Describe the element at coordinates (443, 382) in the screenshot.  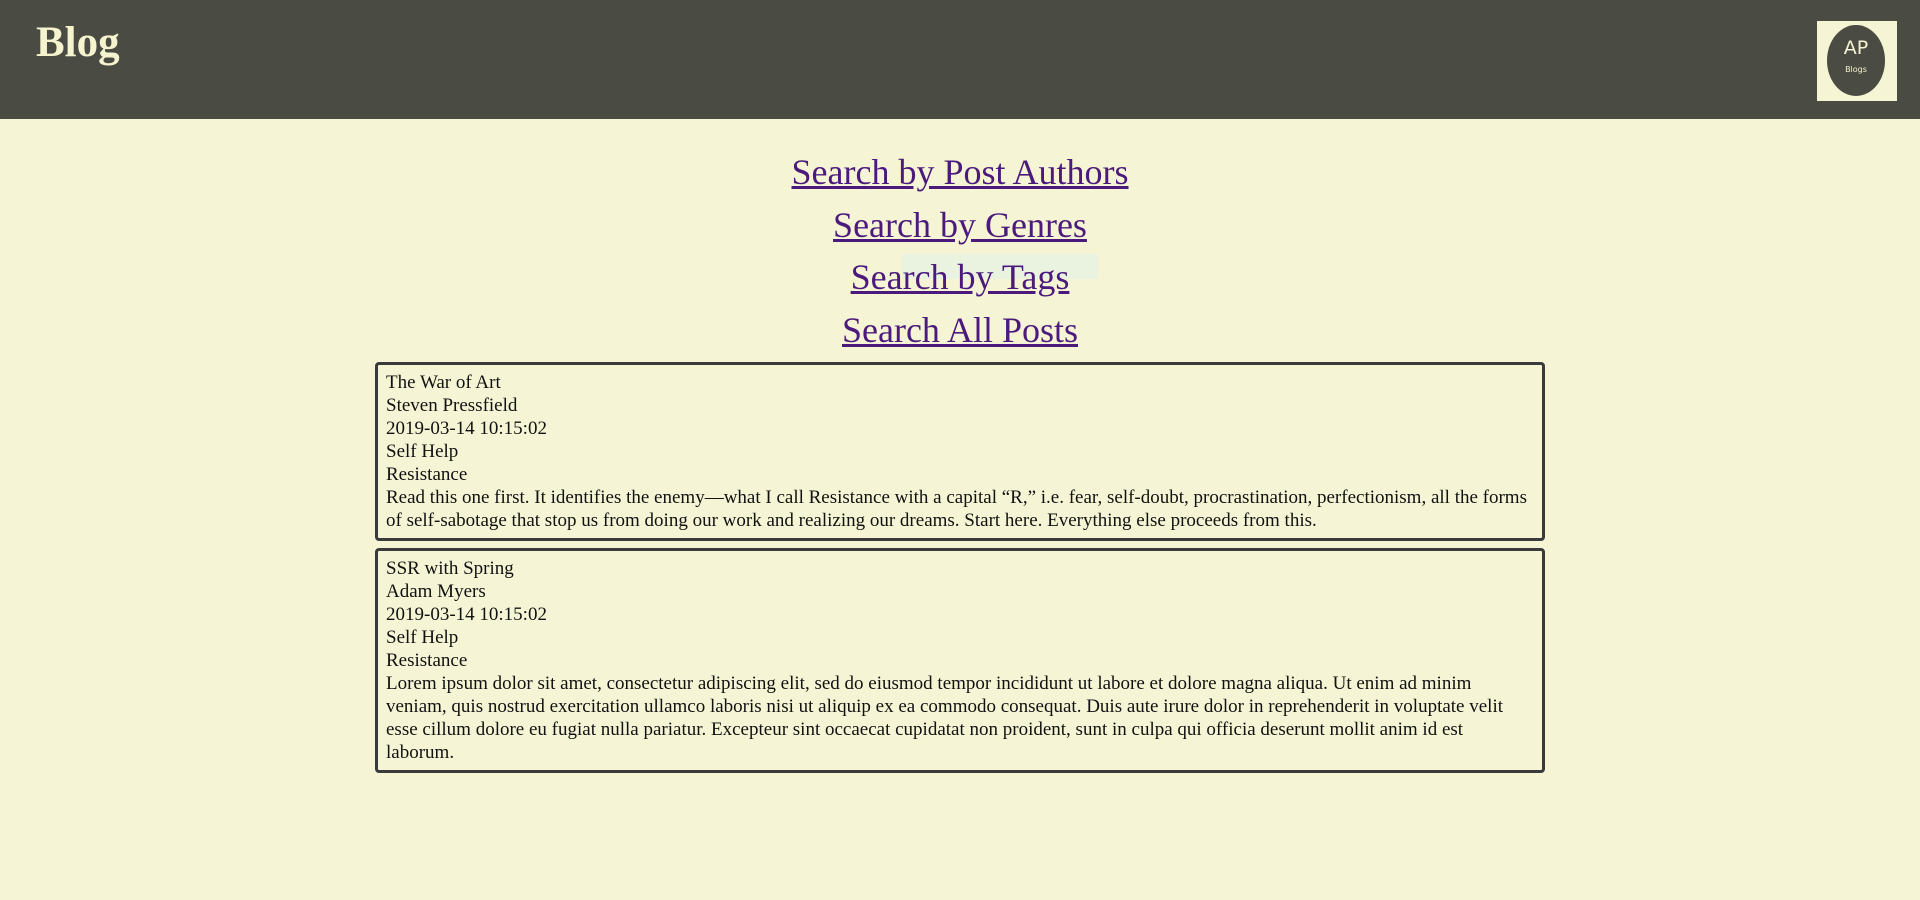
I see `post-title: The War of Art` at that location.